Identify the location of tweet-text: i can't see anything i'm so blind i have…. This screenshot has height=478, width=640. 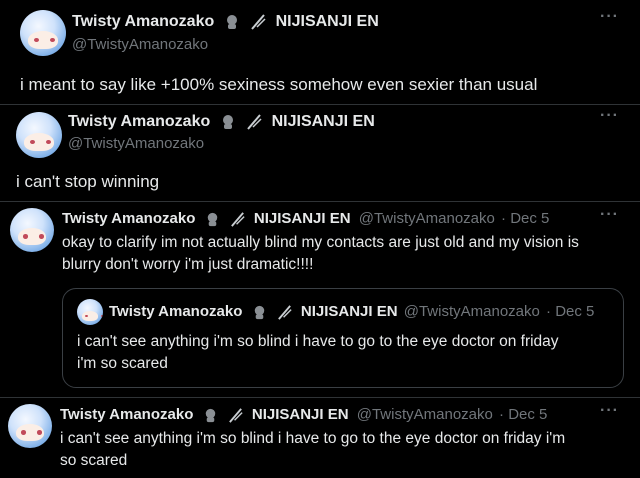
(313, 449).